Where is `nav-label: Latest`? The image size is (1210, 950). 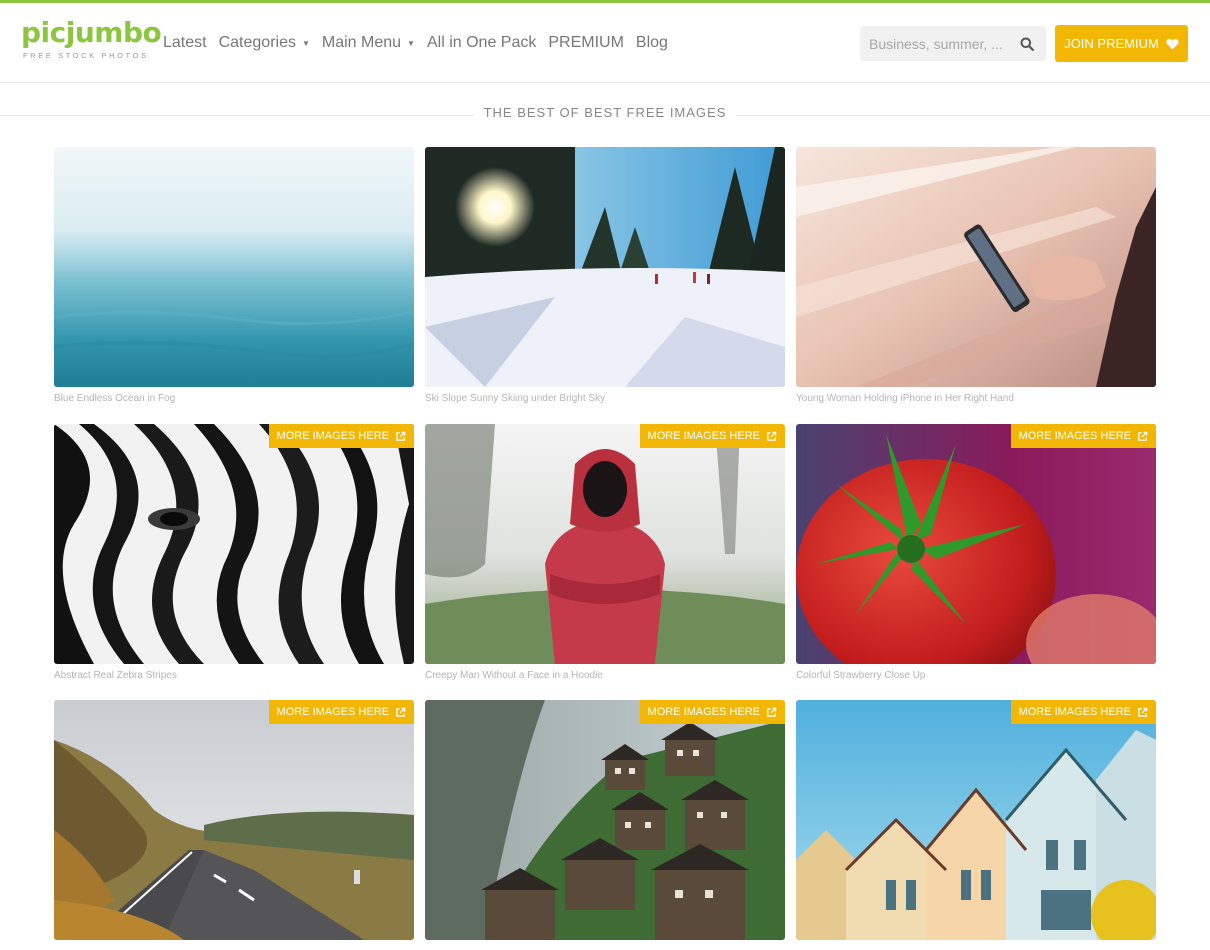 nav-label: Latest is located at coordinates (185, 42).